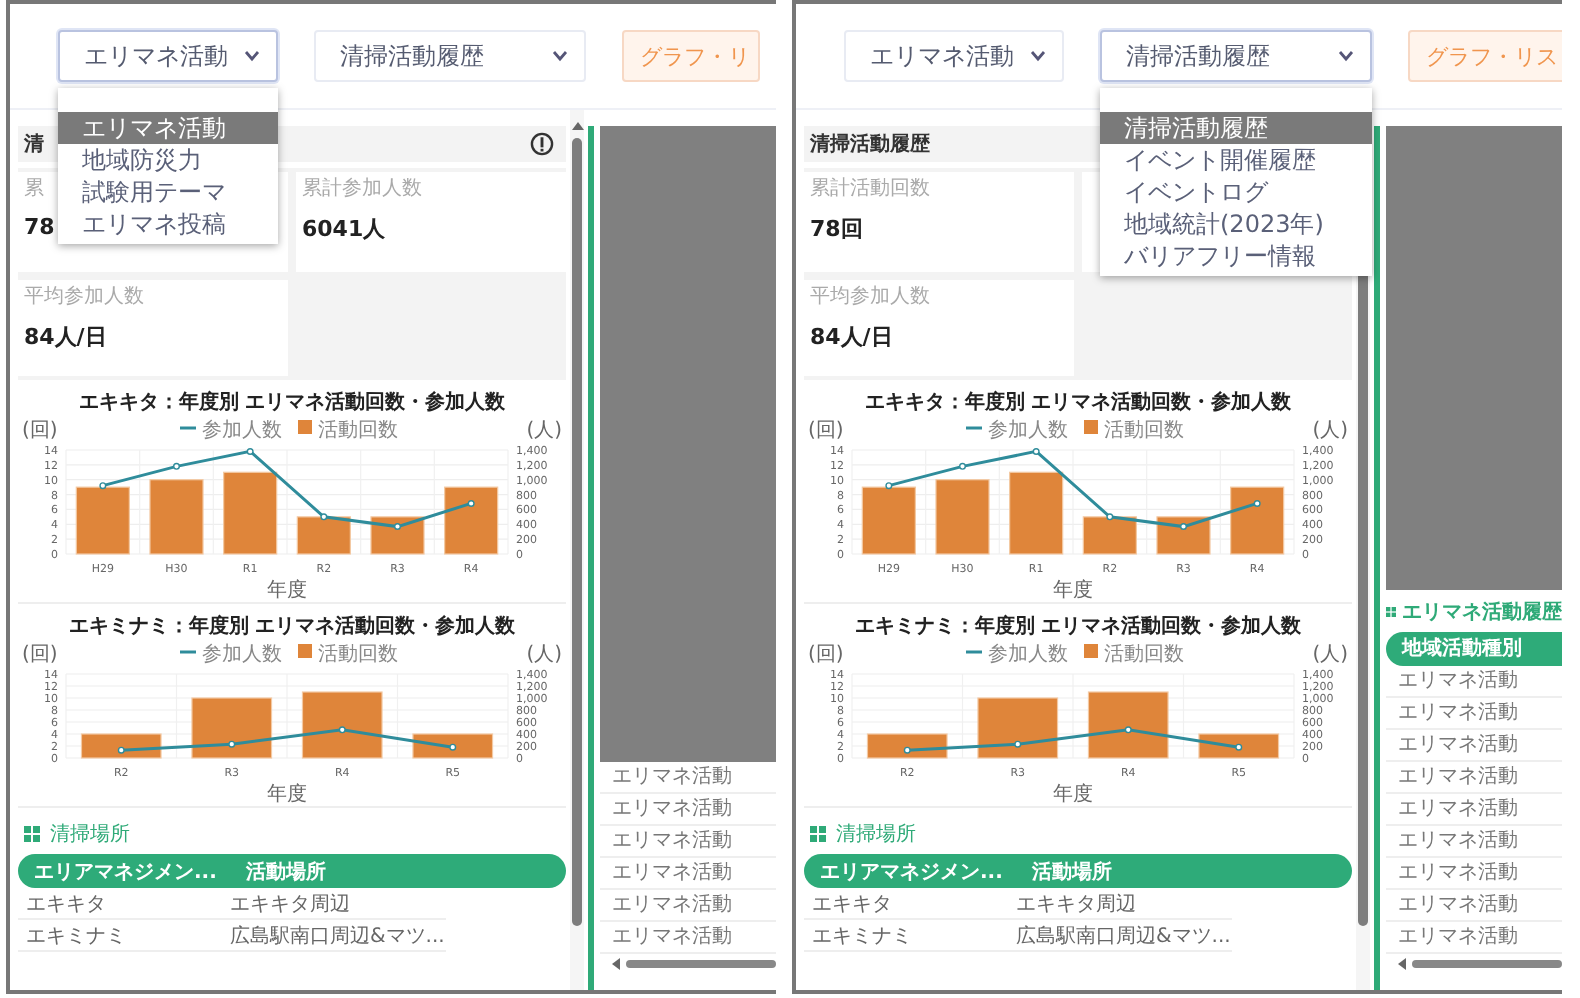  I want to click on column-header: 活動場所, so click(1072, 872).